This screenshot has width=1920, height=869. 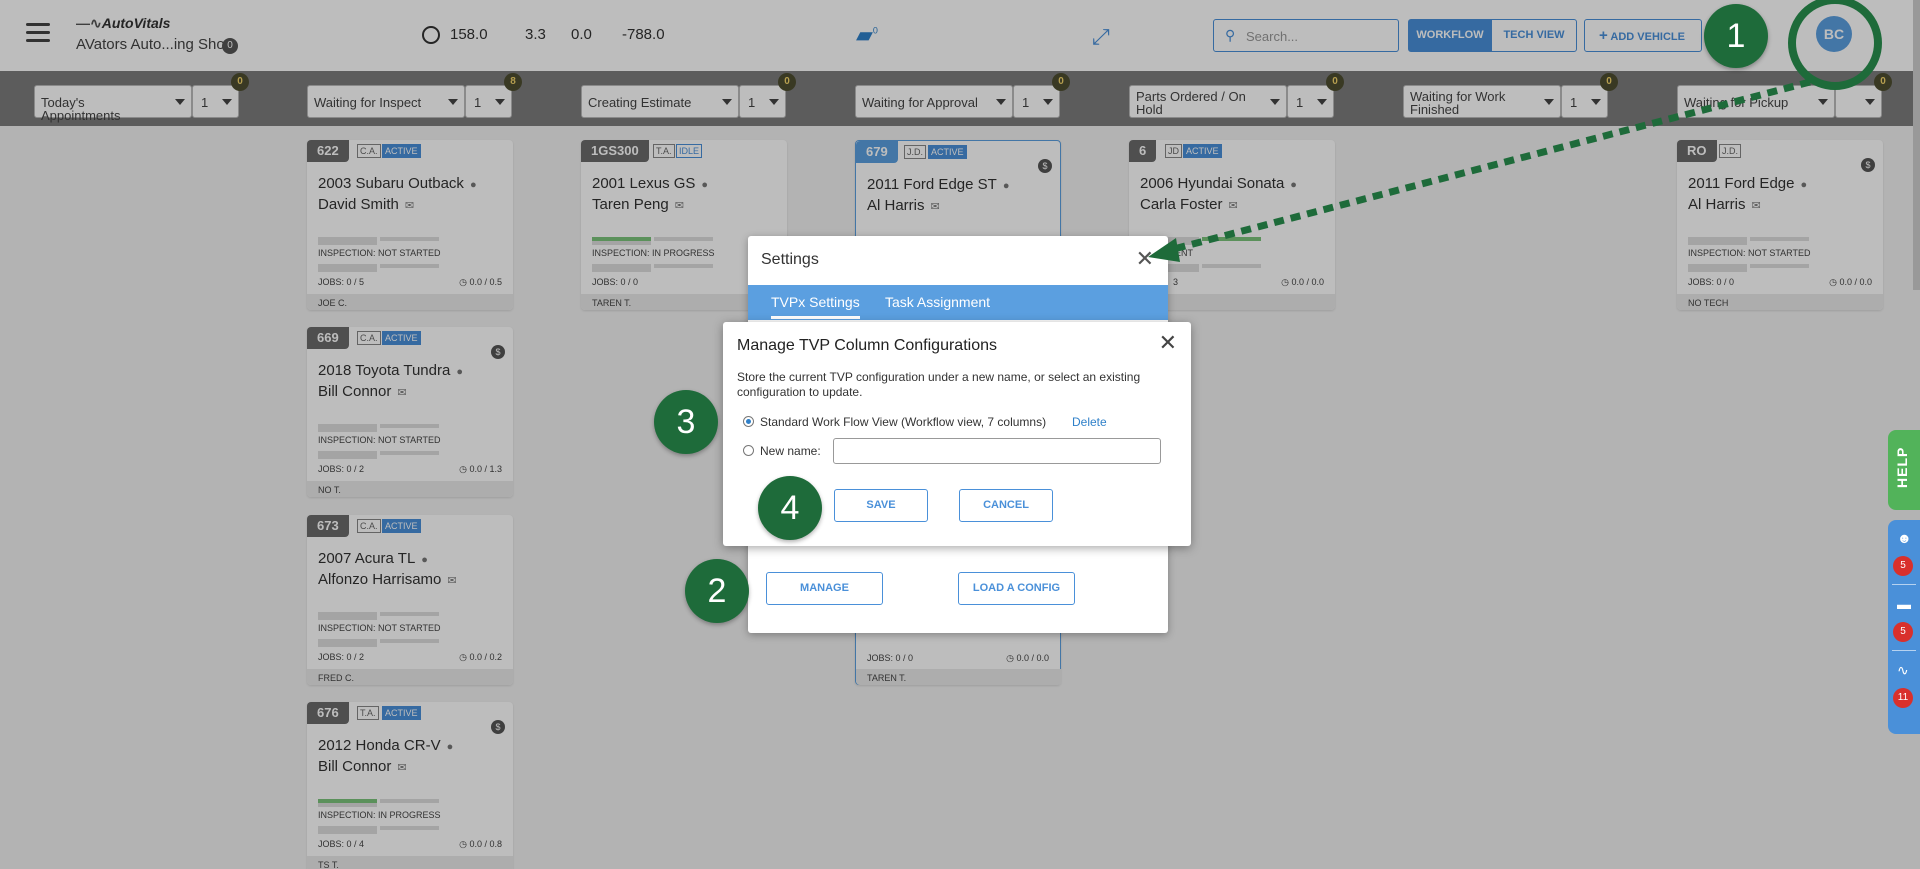 I want to click on step-marker: 2, so click(x=717, y=591).